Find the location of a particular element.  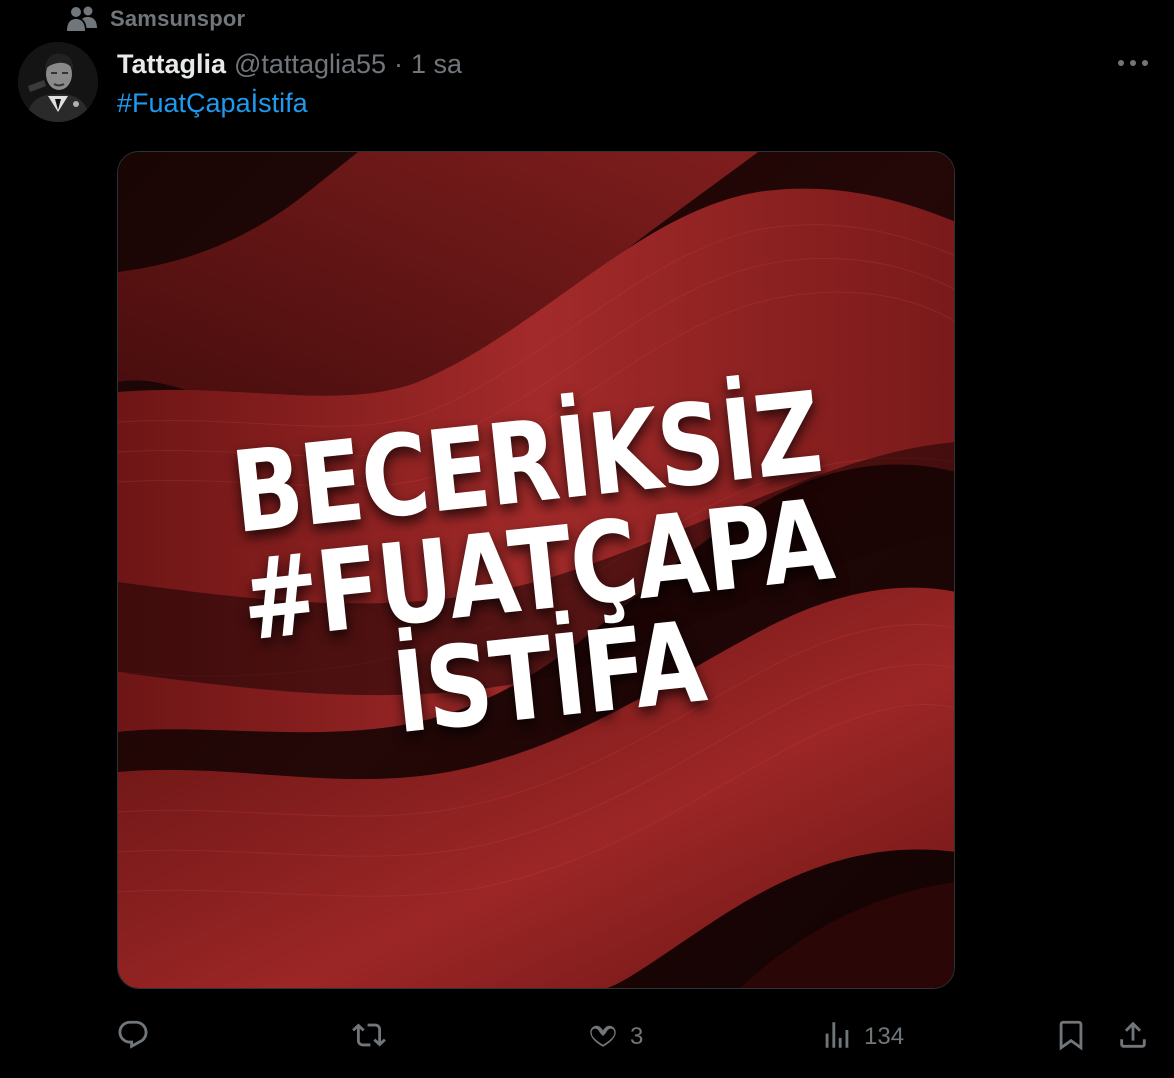

views-icon is located at coordinates (837, 1037).